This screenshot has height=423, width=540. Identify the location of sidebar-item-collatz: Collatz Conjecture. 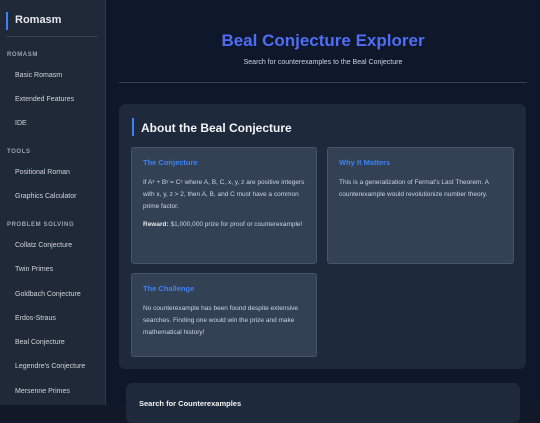
(43, 245).